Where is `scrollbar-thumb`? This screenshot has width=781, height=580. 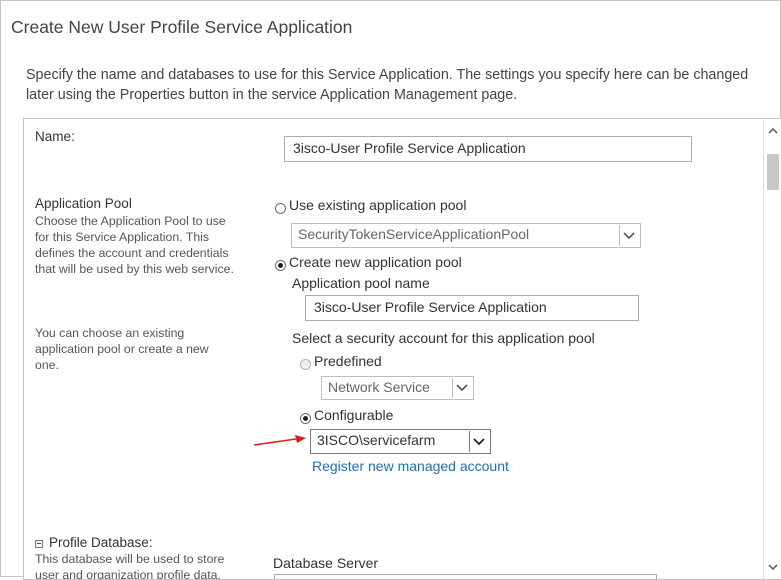
scrollbar-thumb is located at coordinates (773, 172).